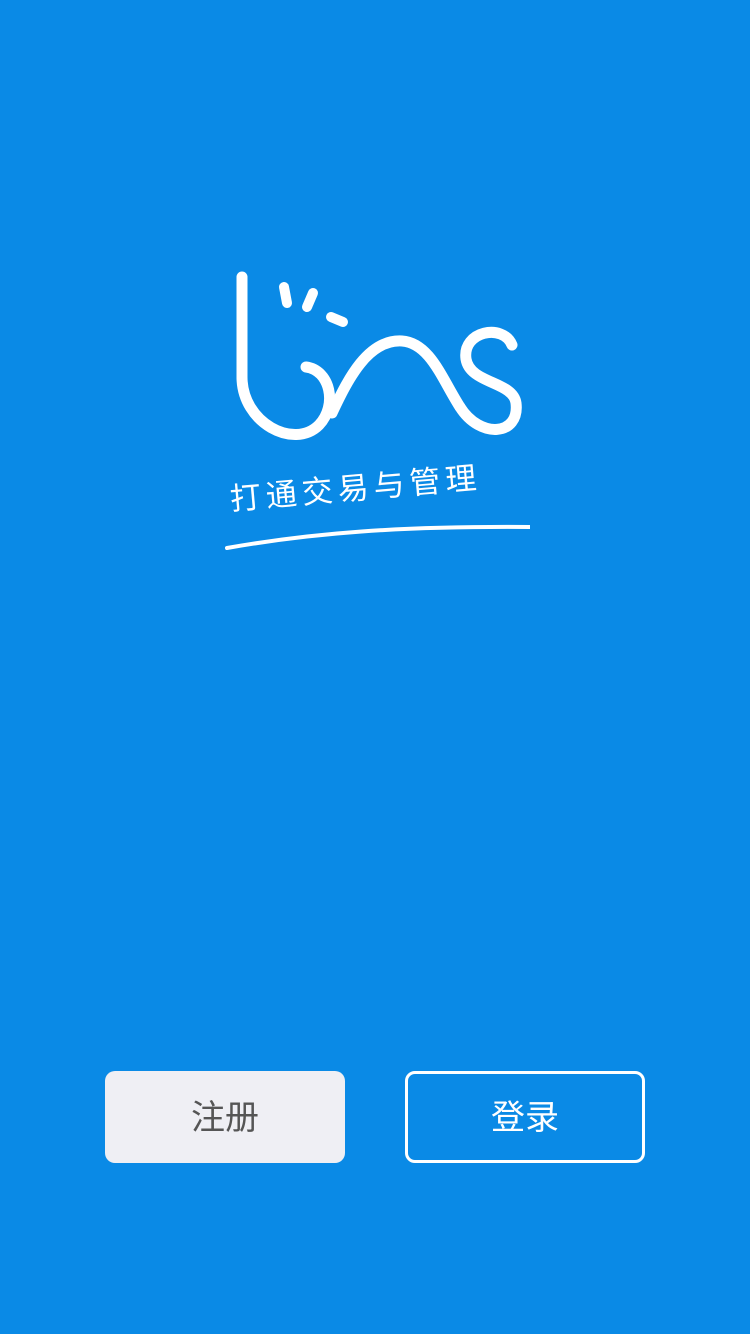  What do you see at coordinates (225, 1117) in the screenshot?
I see `register-button: 注册` at bounding box center [225, 1117].